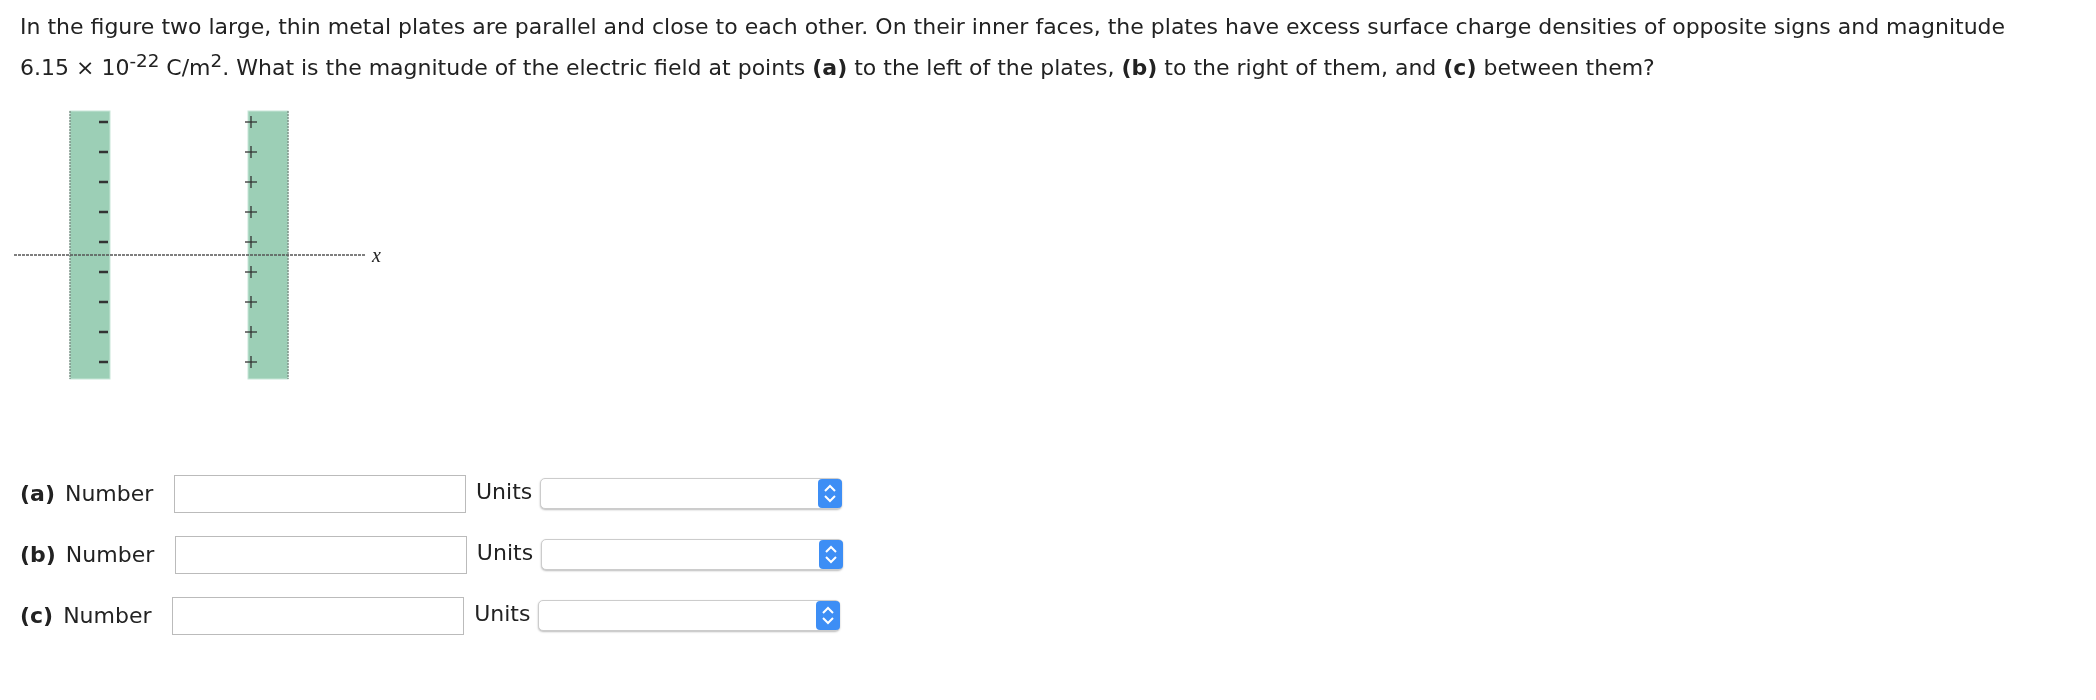 The height and width of the screenshot is (700, 2096). I want to click on part-label: (c), so click(37, 616).